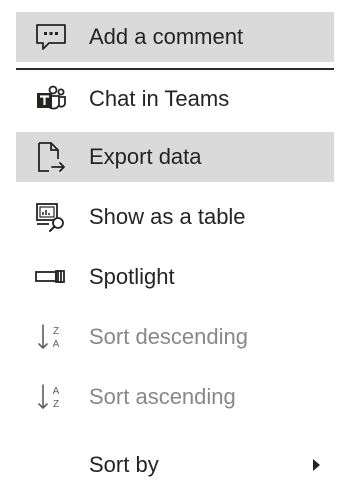 This screenshot has height=500, width=352. I want to click on spotlight-icon, so click(51, 277).